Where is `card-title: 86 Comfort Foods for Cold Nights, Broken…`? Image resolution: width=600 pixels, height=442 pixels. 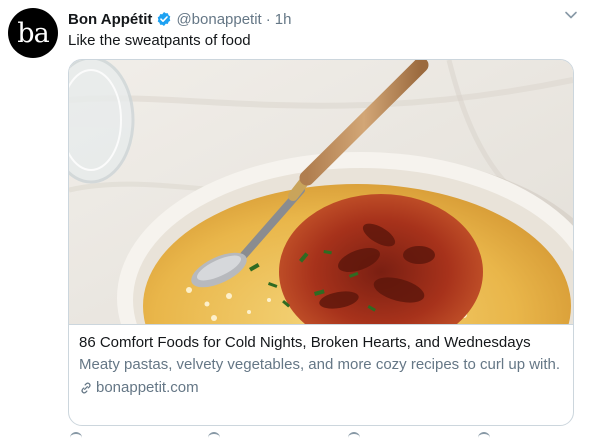 card-title: 86 Comfort Foods for Cold Nights, Broken… is located at coordinates (321, 343).